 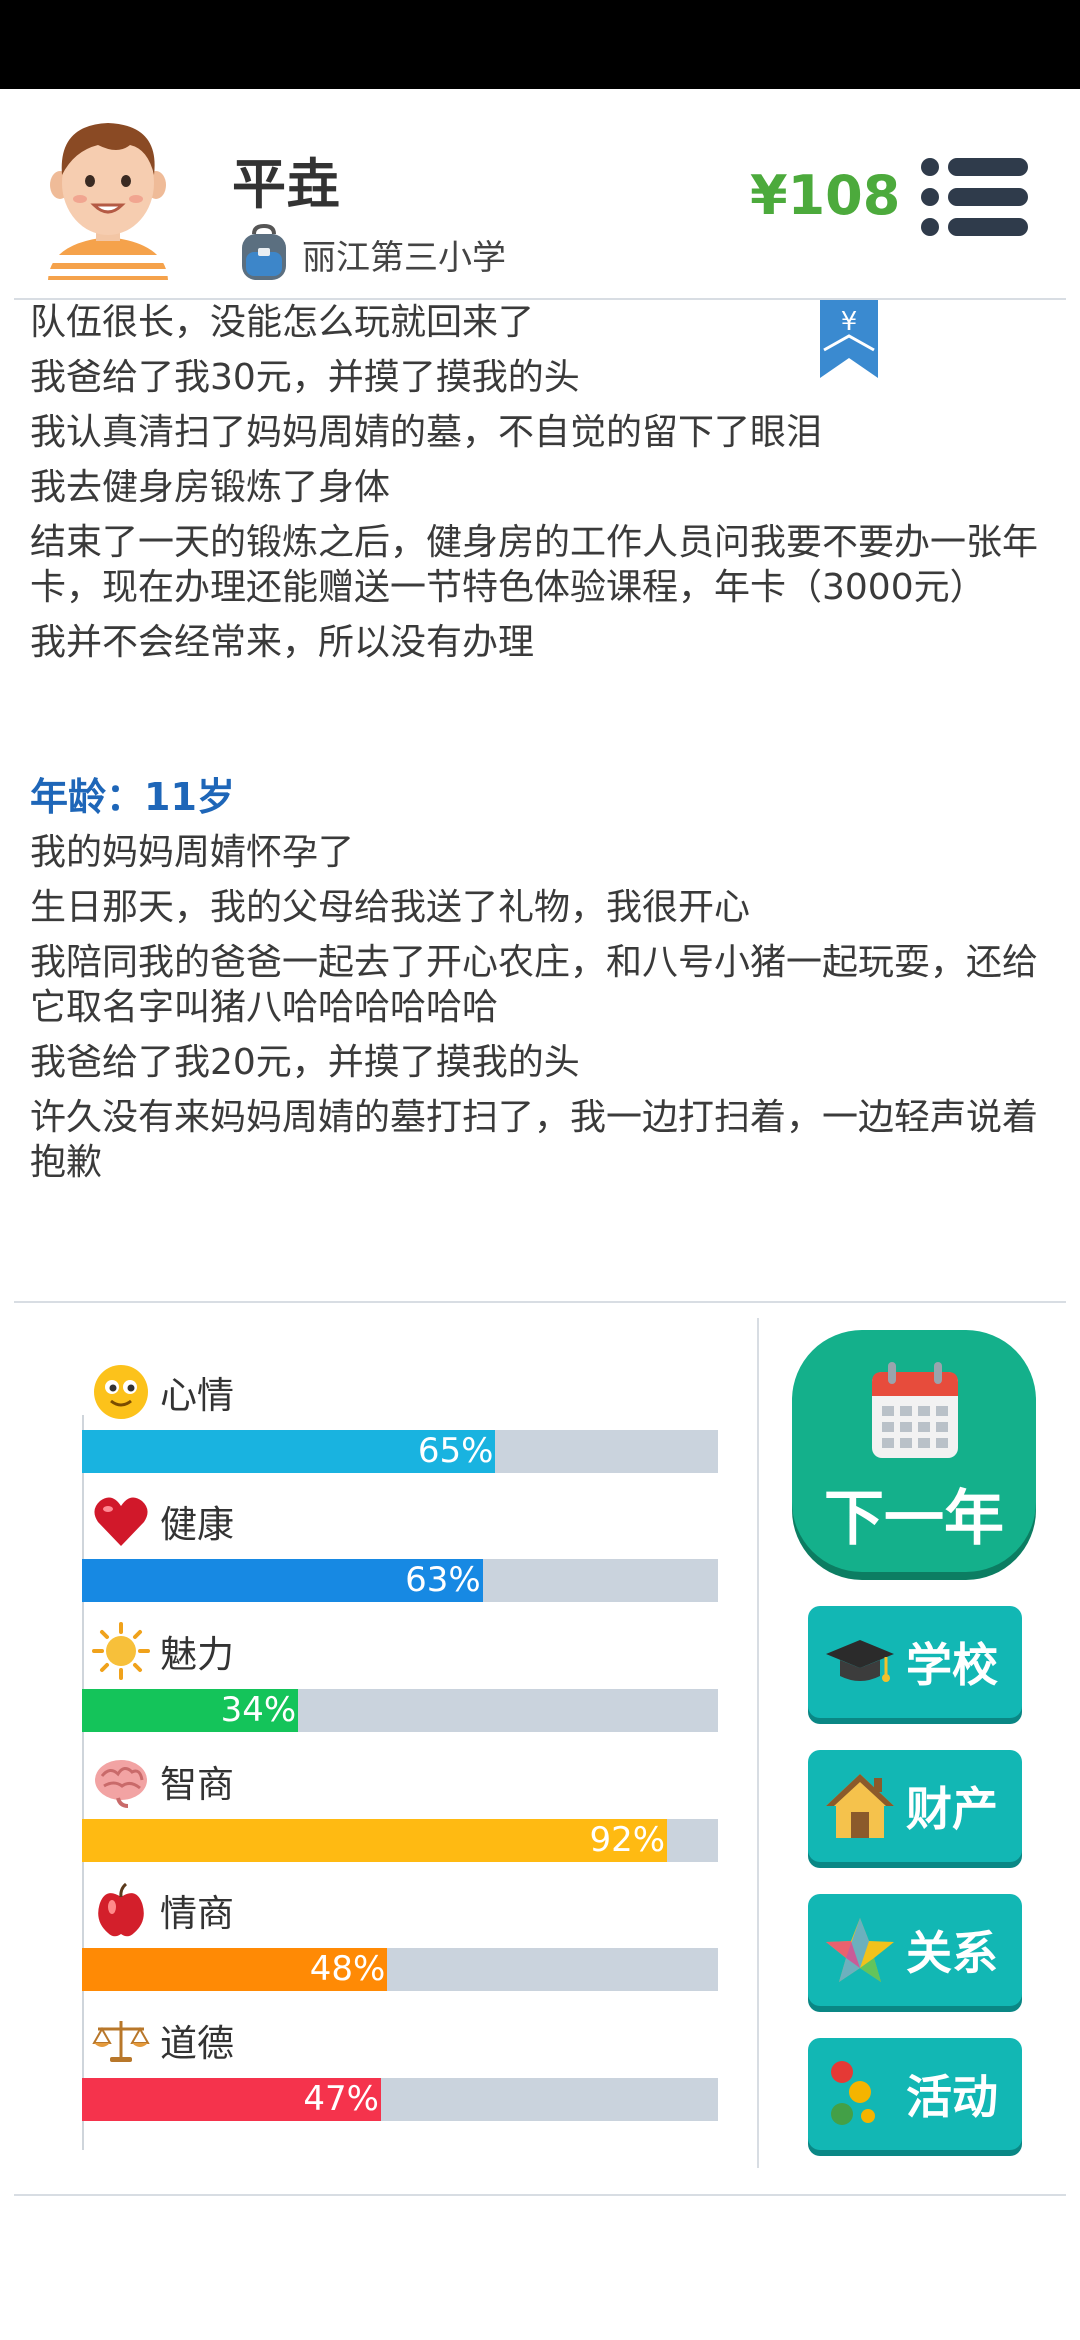 What do you see at coordinates (853, 2093) in the screenshot?
I see `activity-dots-icon` at bounding box center [853, 2093].